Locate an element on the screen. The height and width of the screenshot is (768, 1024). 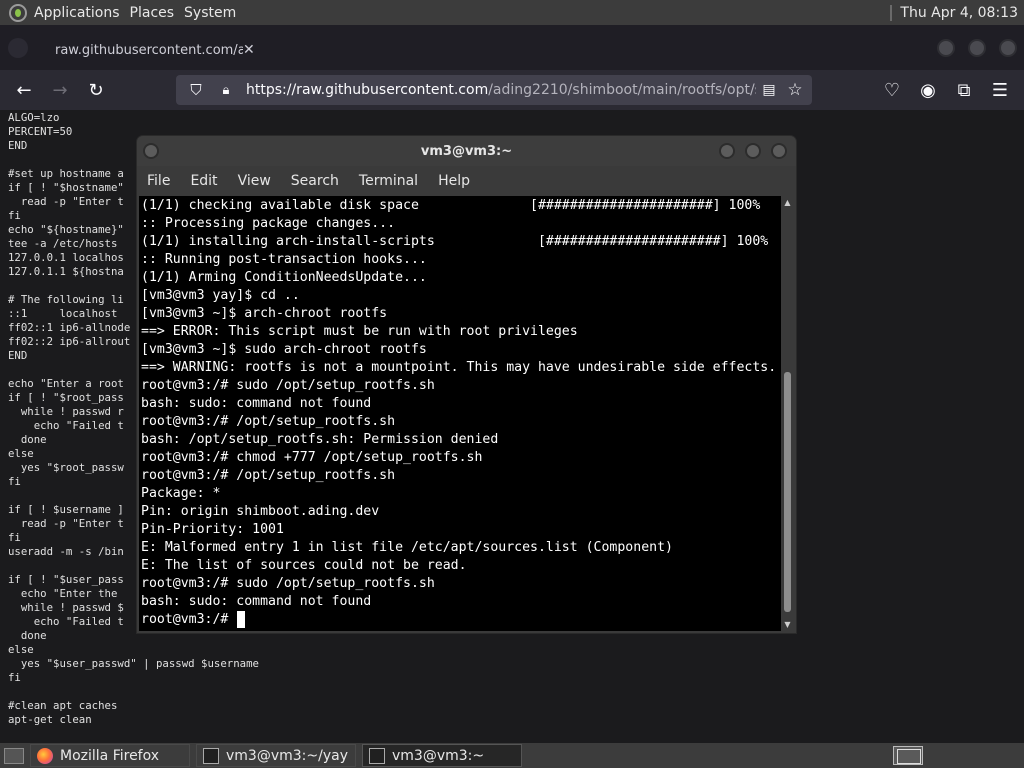
taskbar: Mozilla Firefox vm3@vm3:~/yay vm3@vm3:~ is located at coordinates (512, 755).